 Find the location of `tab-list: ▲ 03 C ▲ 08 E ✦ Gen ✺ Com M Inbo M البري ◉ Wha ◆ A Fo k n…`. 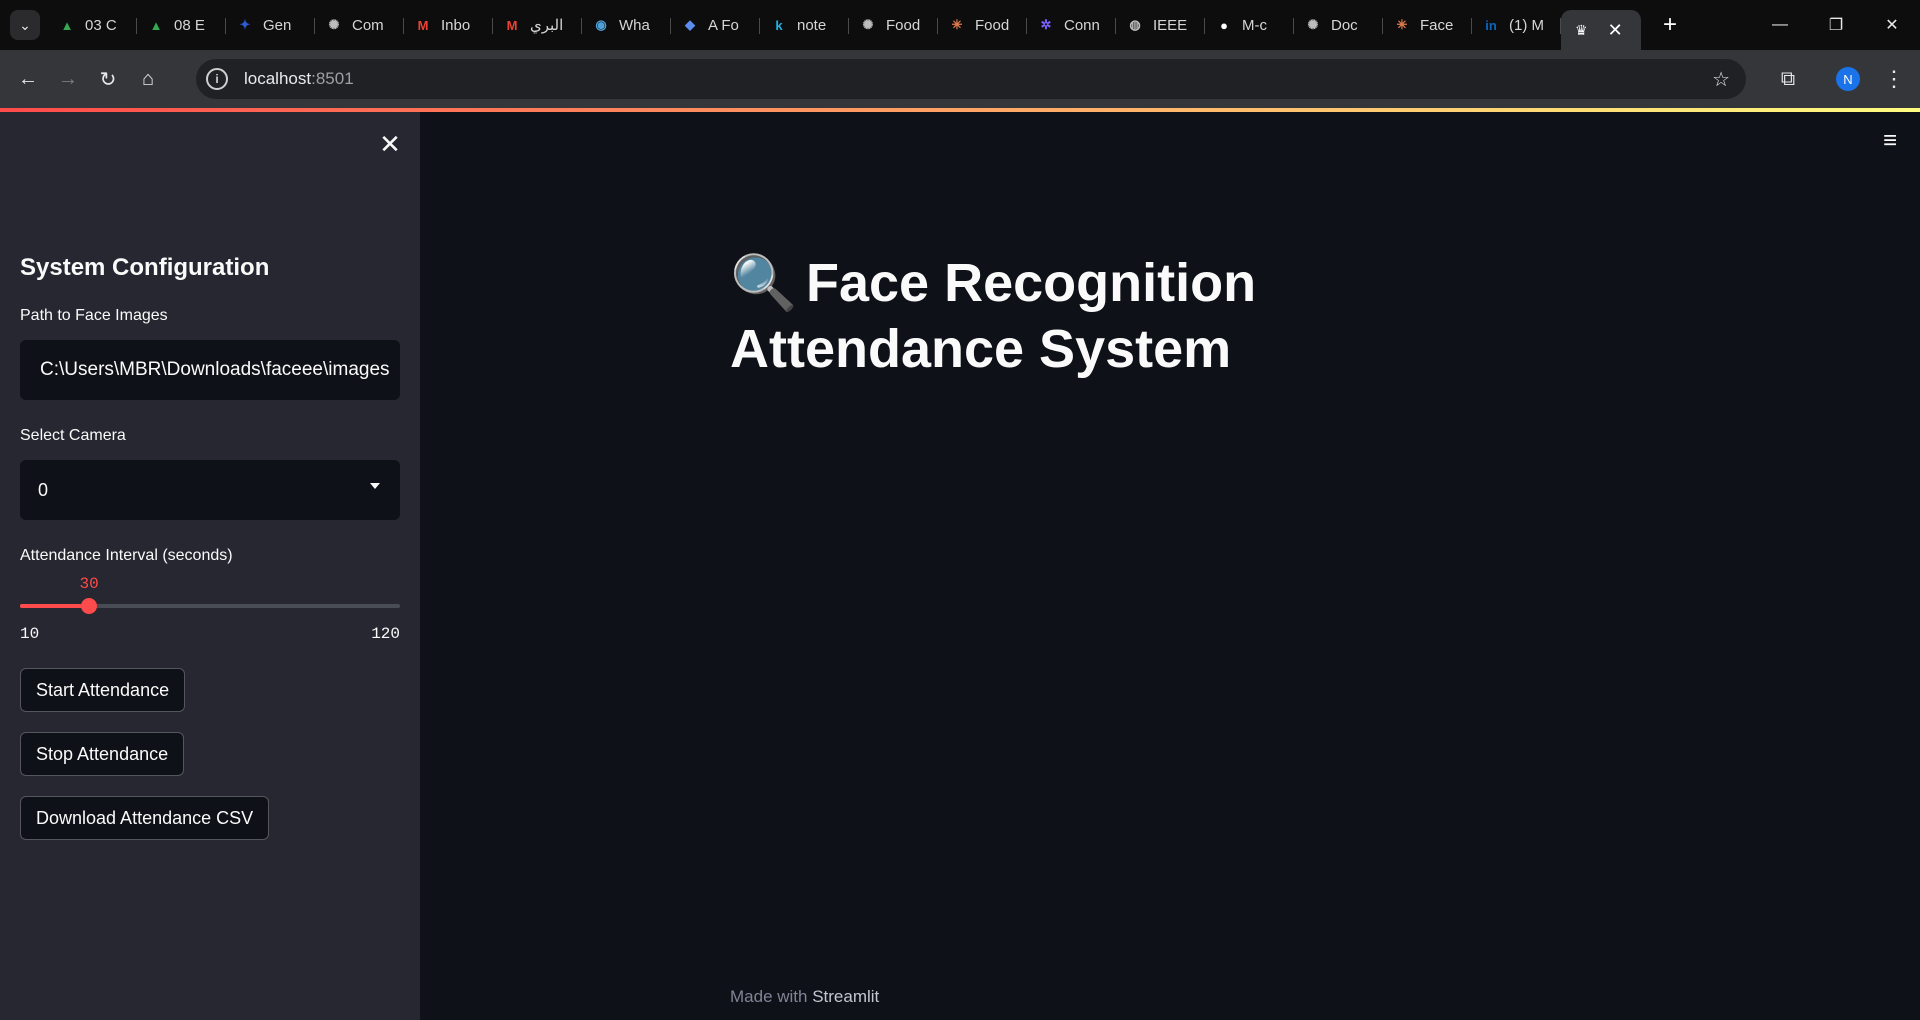

tab-list: ▲ 03 C ▲ 08 E ✦ Gen ✺ Com M Inbo M البري ◉ Wha ◆ A Fo k n… is located at coordinates (804, 25).